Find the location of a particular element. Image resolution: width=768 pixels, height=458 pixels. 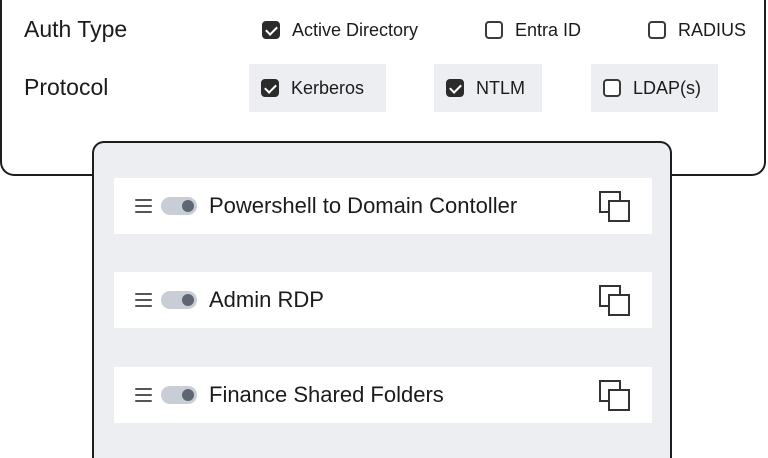

auth-option-entra-id: Entra ID is located at coordinates (533, 30).